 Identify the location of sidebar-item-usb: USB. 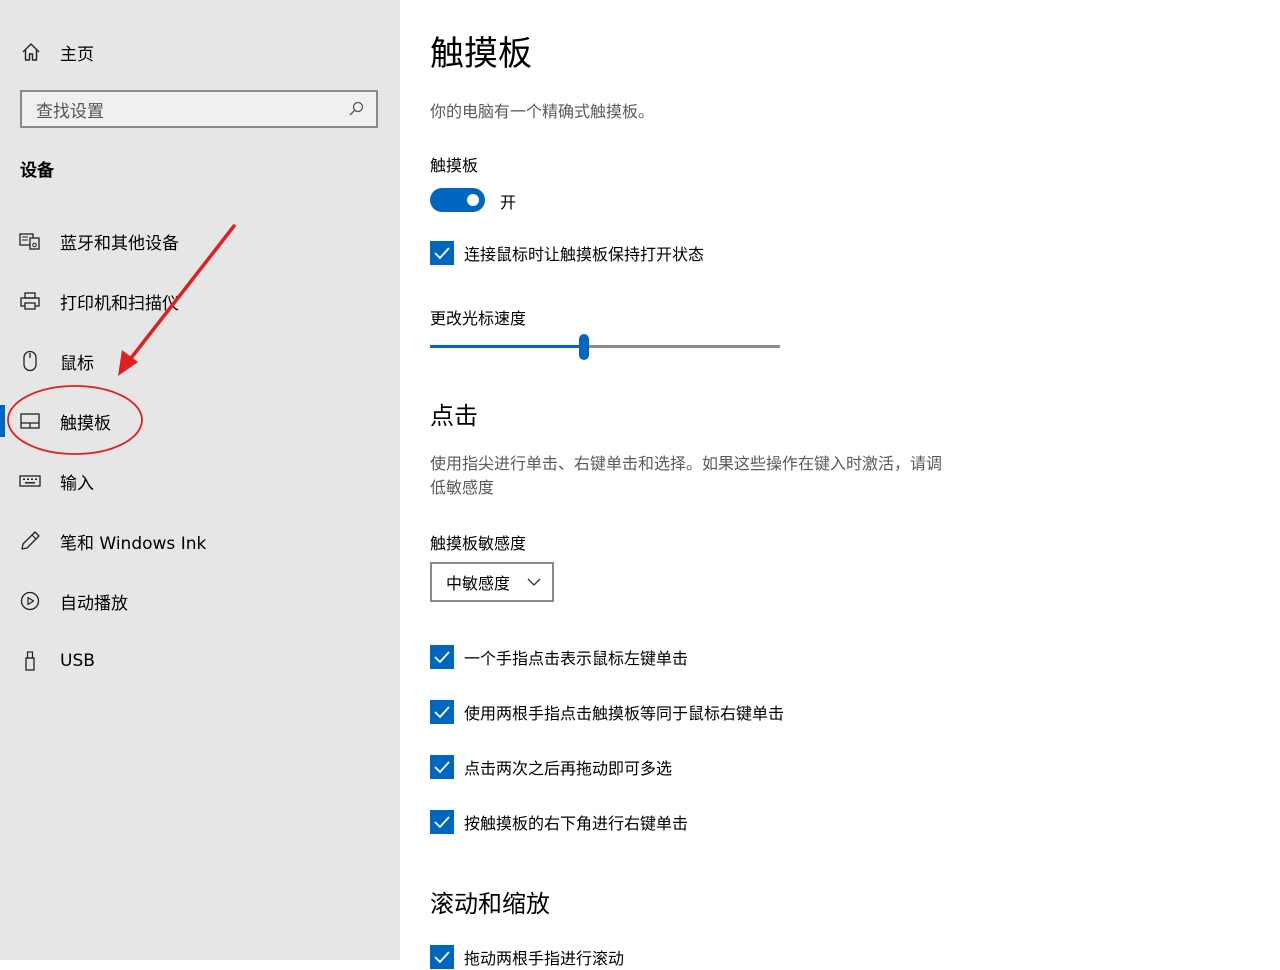
(200, 661).